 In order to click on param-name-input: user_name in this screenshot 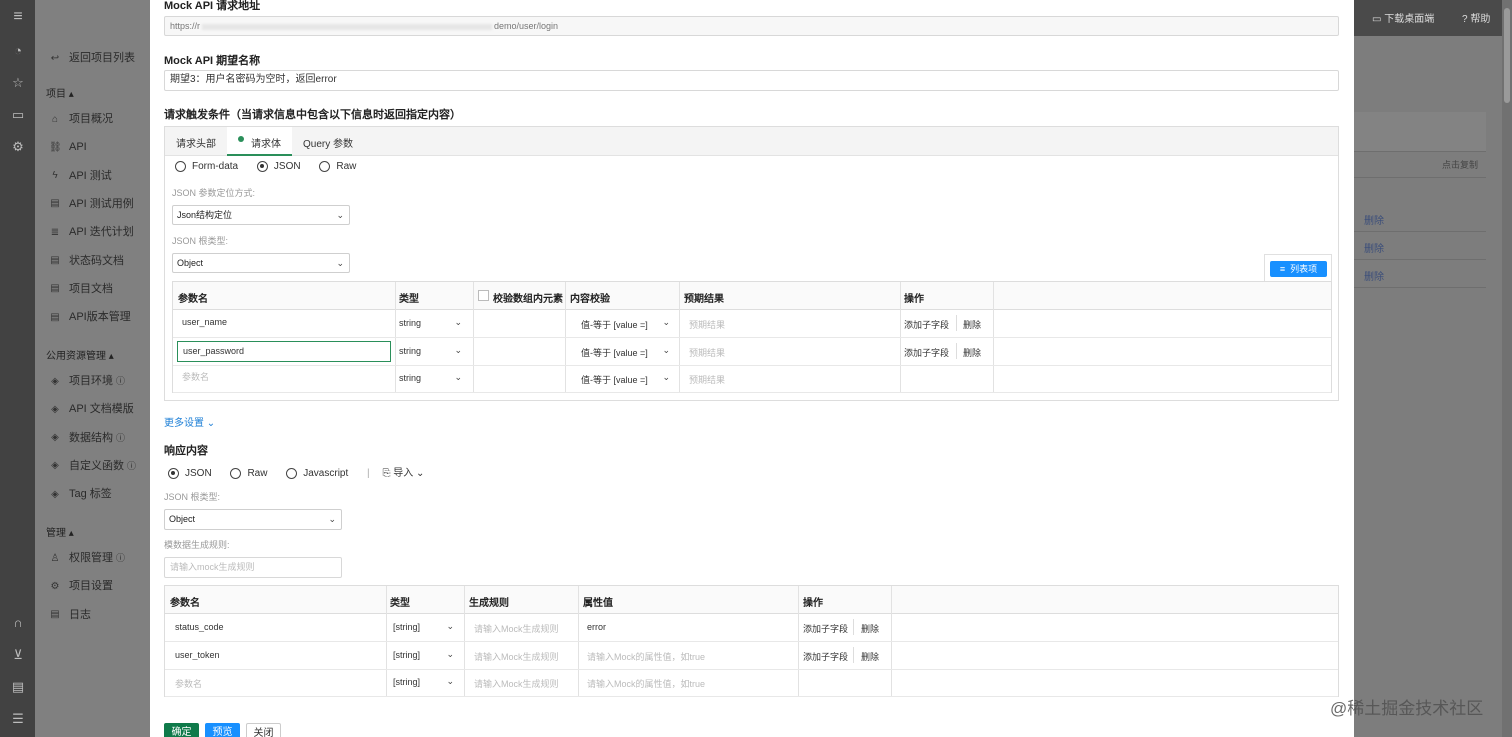, I will do `click(284, 323)`.